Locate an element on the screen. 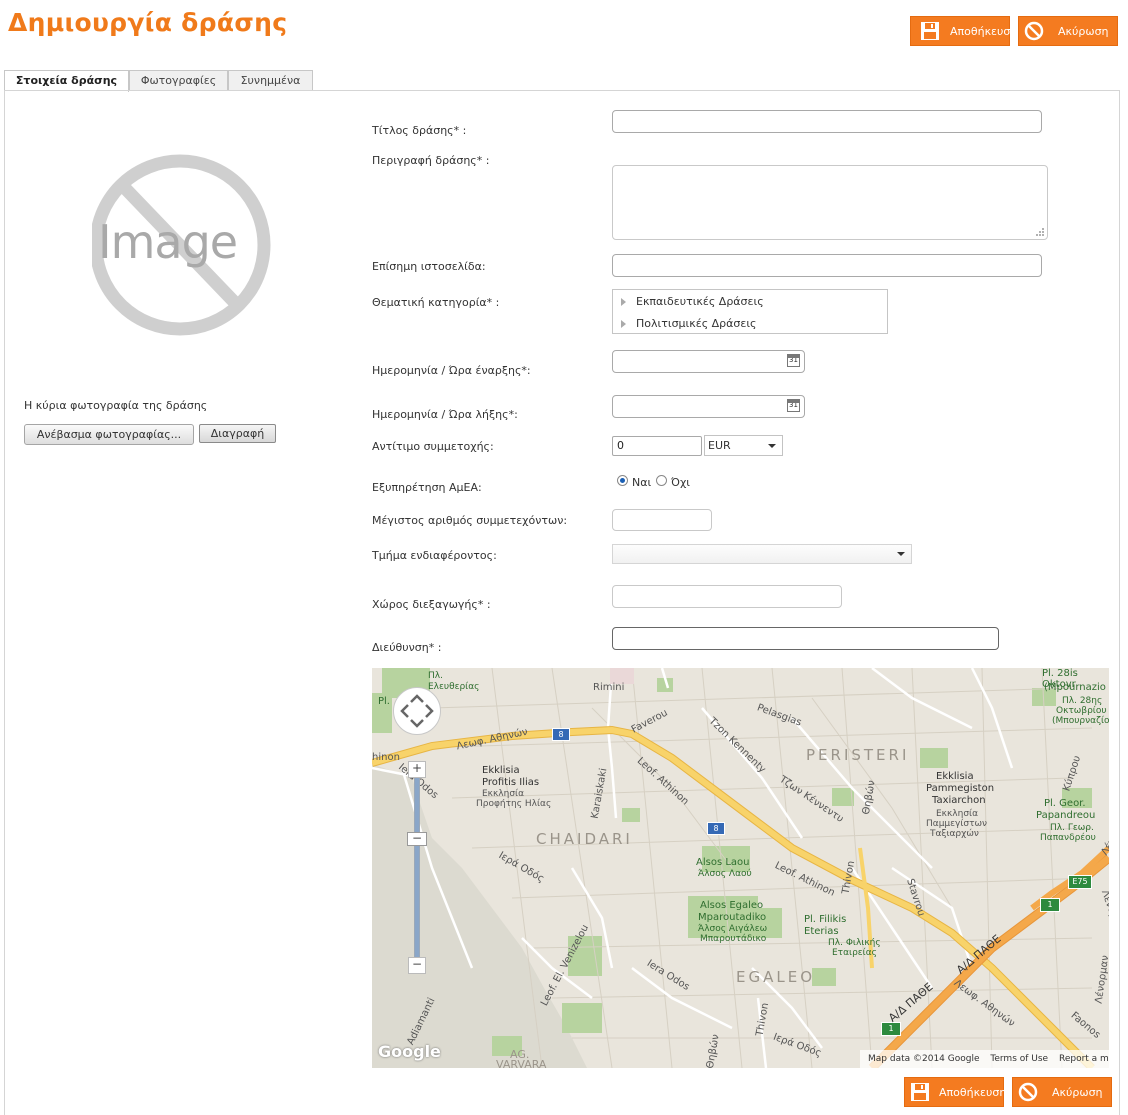  save-button-bottom: Αποθήκευση is located at coordinates (955, 1092).